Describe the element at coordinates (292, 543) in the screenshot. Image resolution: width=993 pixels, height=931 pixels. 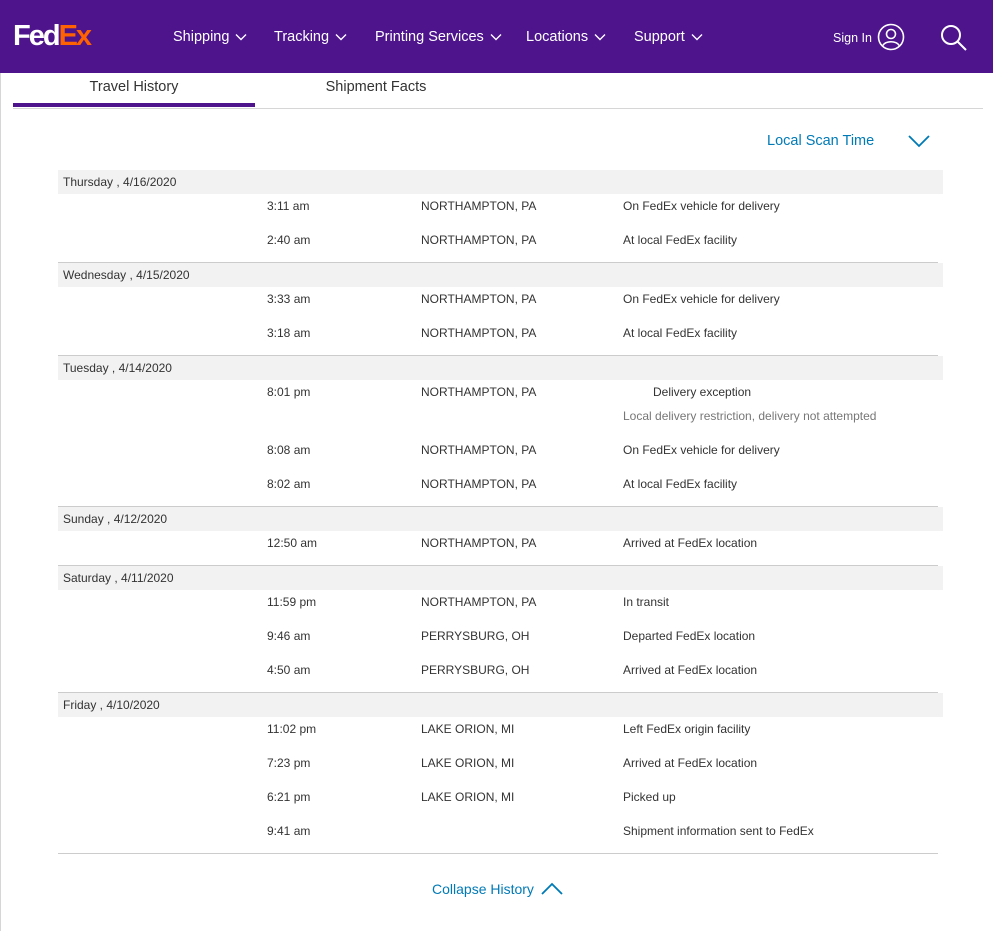
I see `event-time: 12:50 am` at that location.